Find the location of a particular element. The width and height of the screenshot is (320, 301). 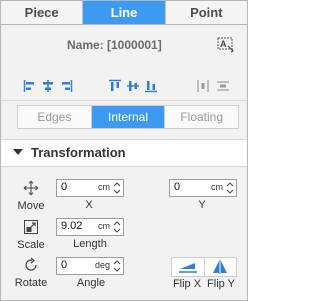

length-value: 9.02 is located at coordinates (72, 226).